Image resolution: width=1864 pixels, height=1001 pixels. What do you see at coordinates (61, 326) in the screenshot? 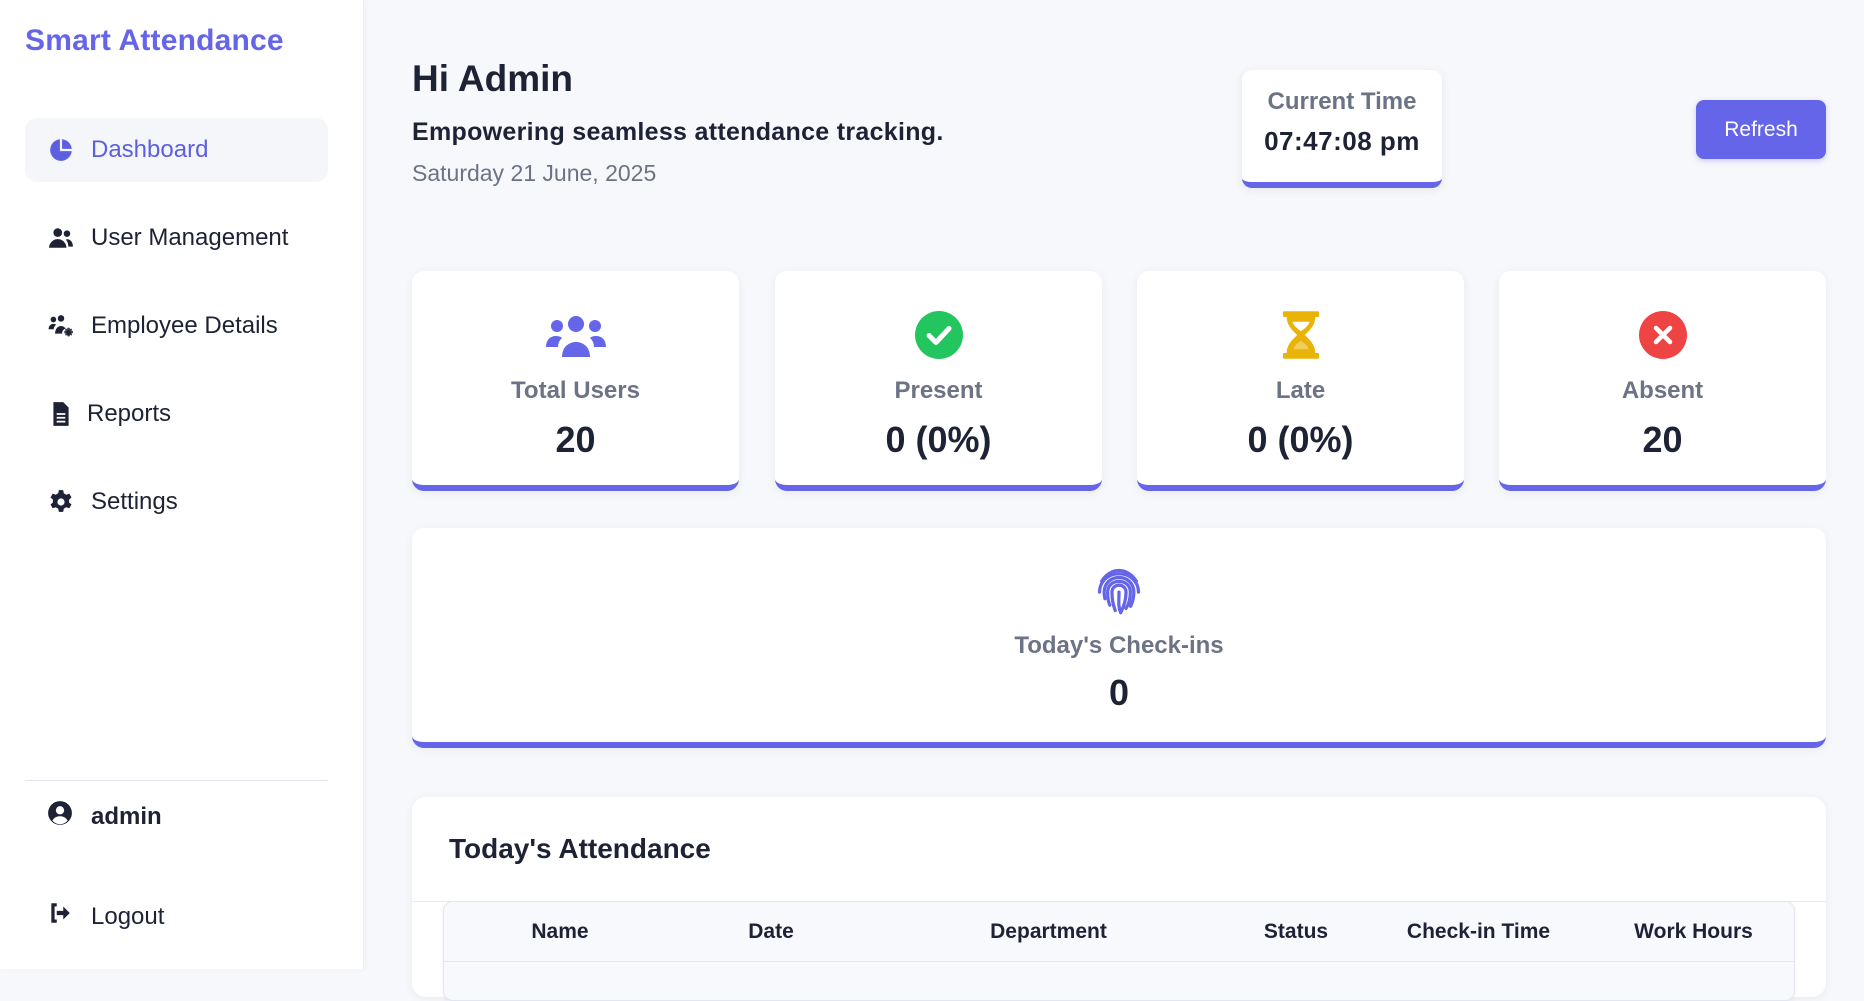
I see `users-cog-icon` at bounding box center [61, 326].